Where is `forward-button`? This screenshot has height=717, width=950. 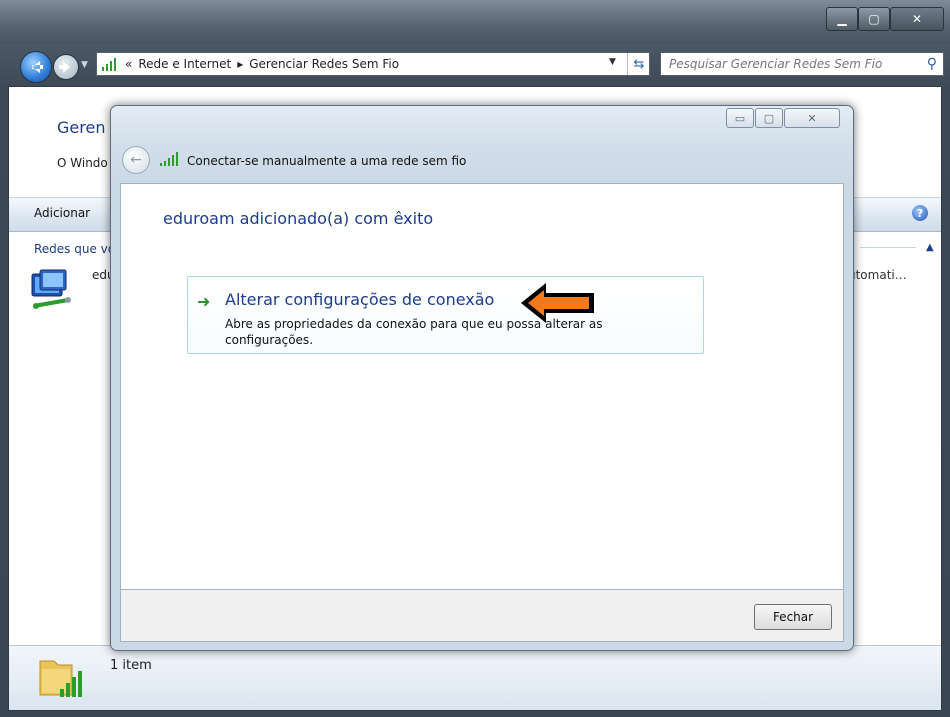
forward-button is located at coordinates (66, 67).